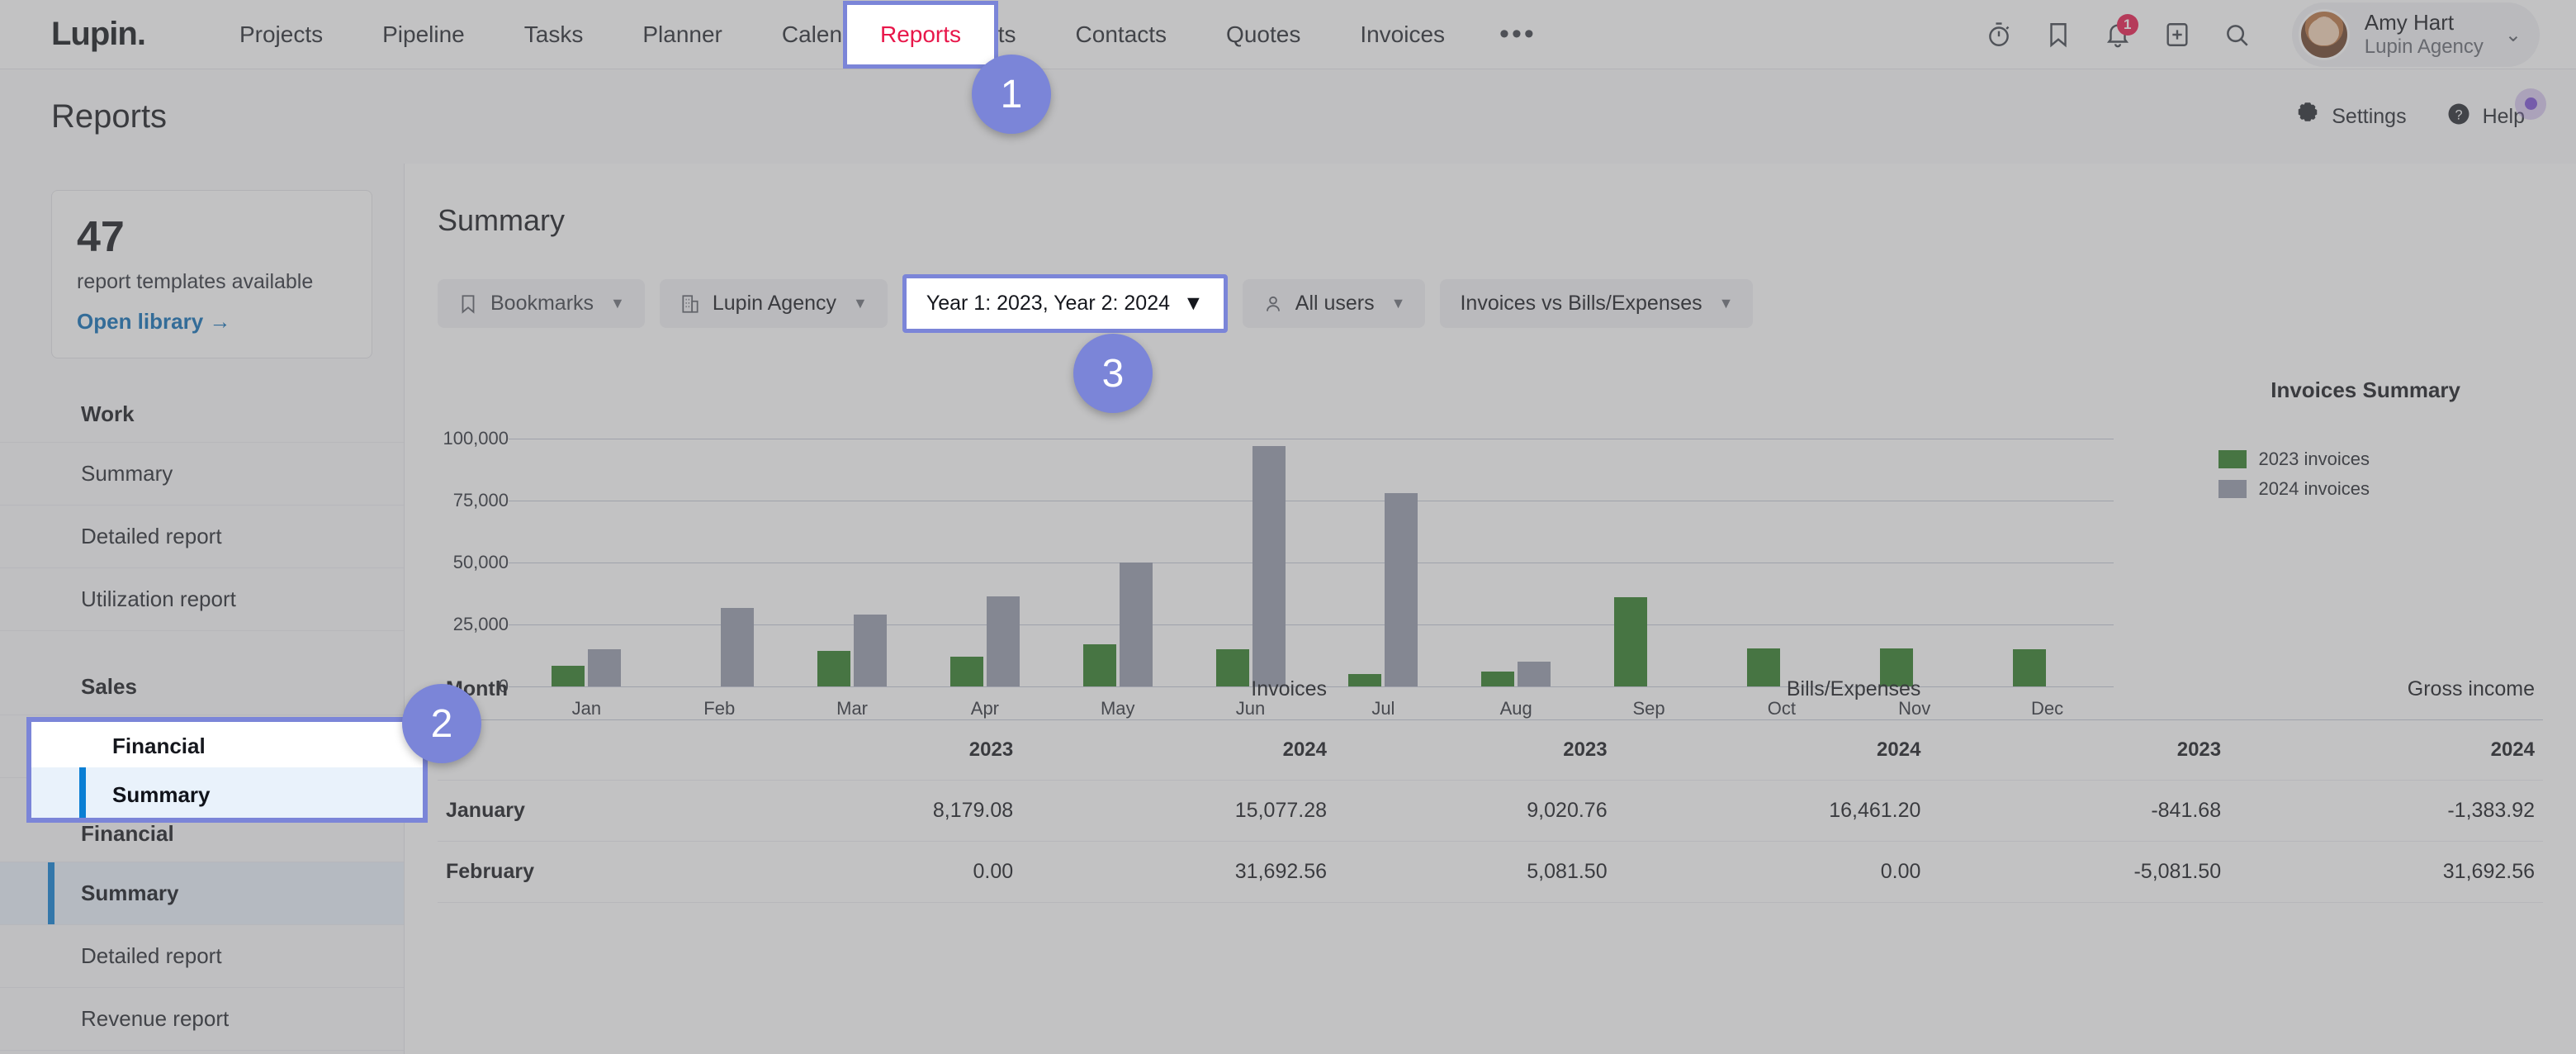 This screenshot has height=1054, width=2576. What do you see at coordinates (682, 34) in the screenshot?
I see `nav-link-planner: Planner` at bounding box center [682, 34].